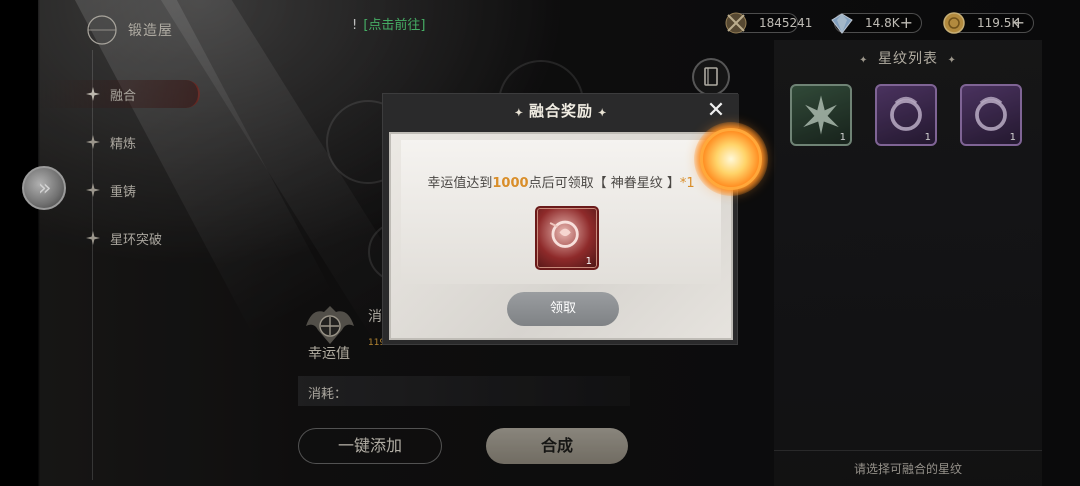 Image resolution: width=1080 pixels, height=486 pixels. I want to click on reward-item-slot: 1, so click(567, 238).